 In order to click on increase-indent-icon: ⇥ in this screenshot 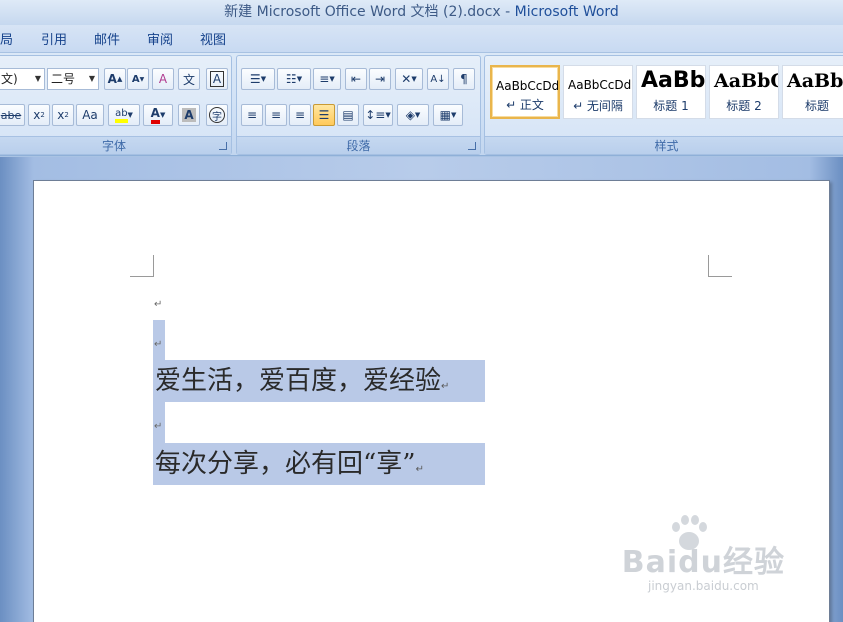, I will do `click(380, 79)`.